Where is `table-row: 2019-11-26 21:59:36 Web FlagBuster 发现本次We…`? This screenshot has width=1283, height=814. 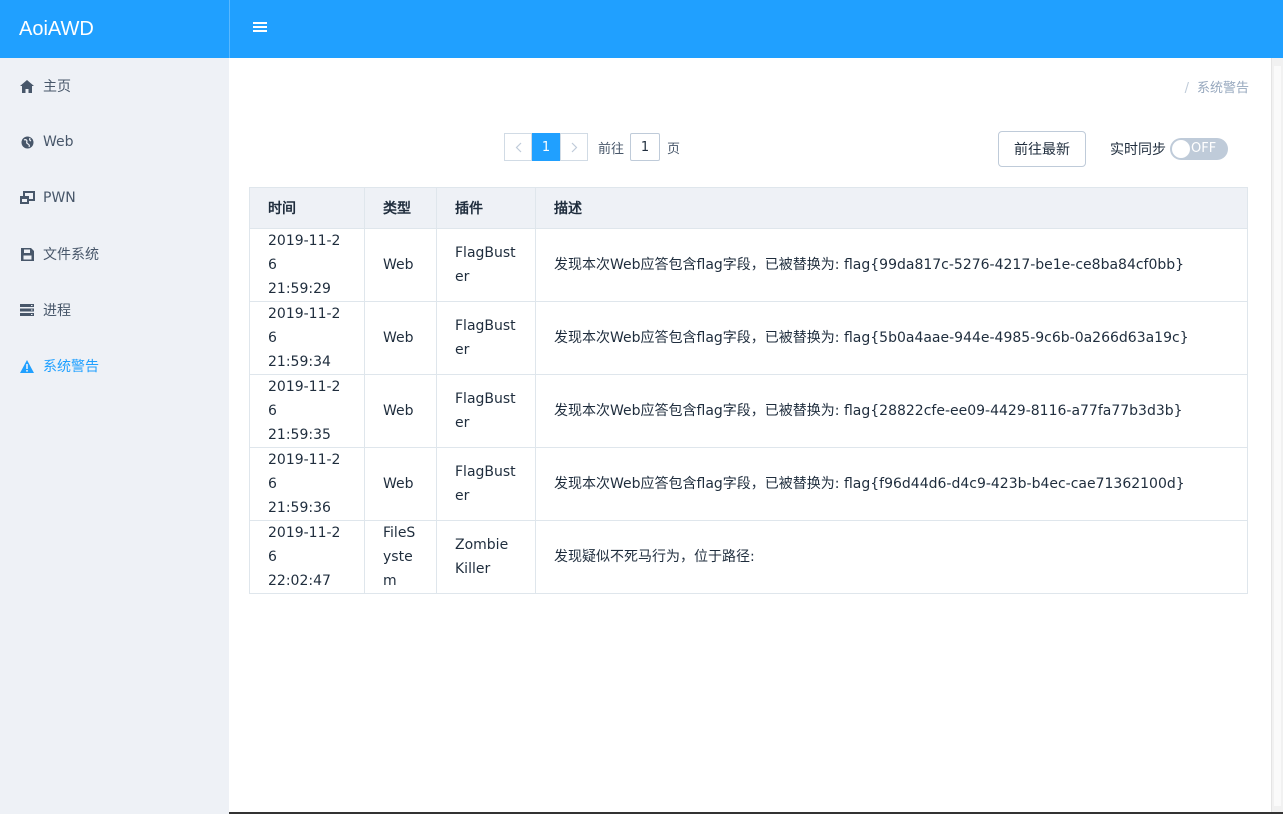 table-row: 2019-11-26 21:59:36 Web FlagBuster 发现本次We… is located at coordinates (748, 484).